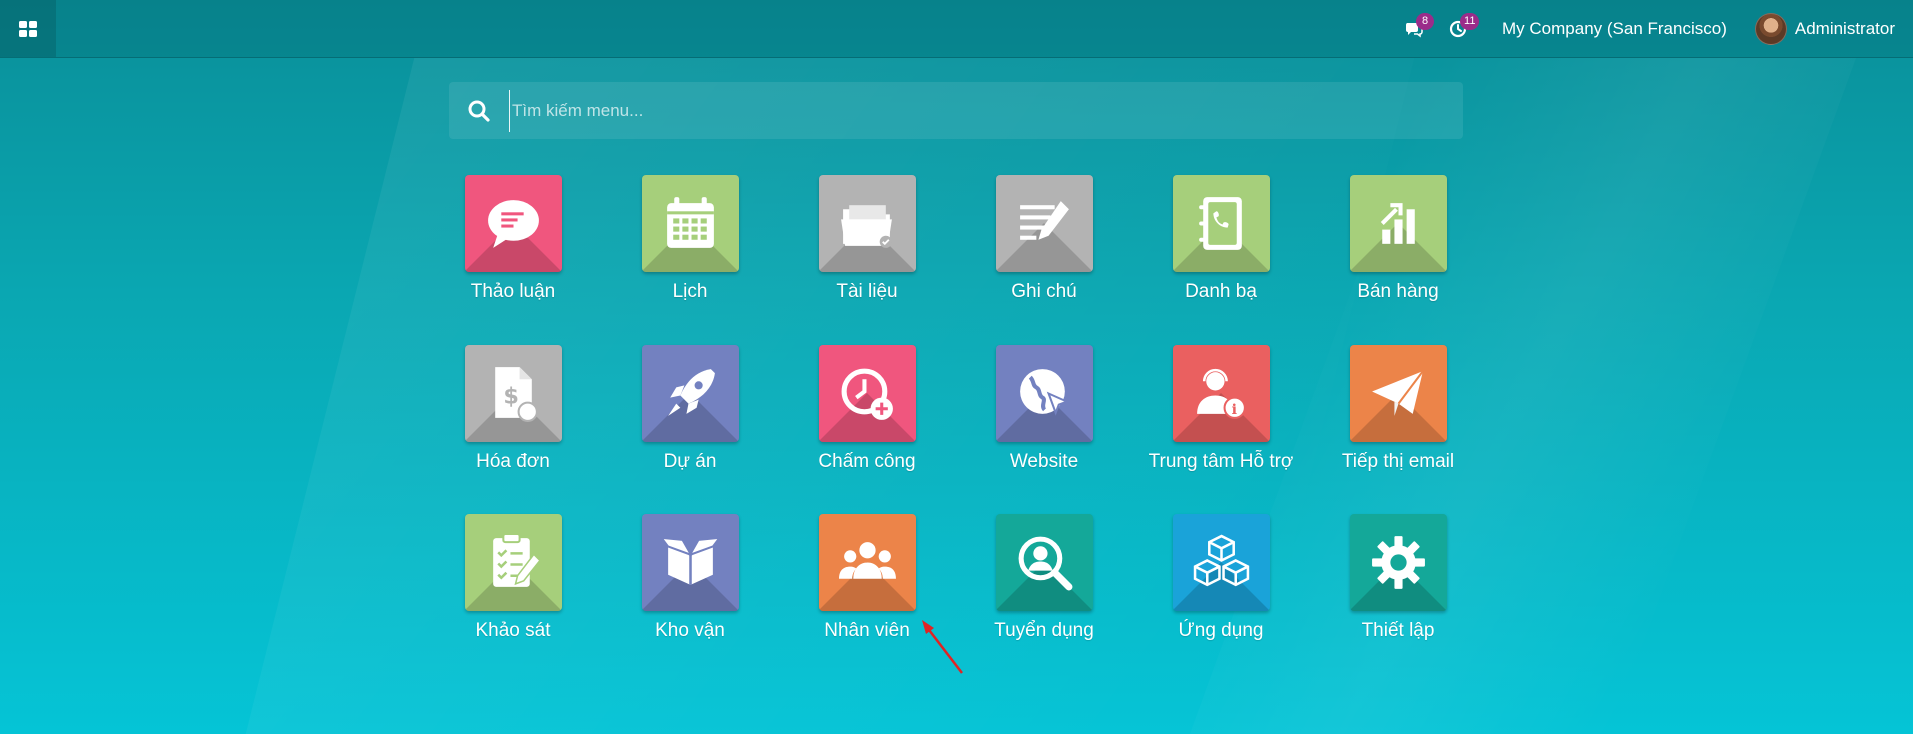 This screenshot has width=1913, height=734. Describe the element at coordinates (1425, 21) in the screenshot. I see `messages-badge: 8` at that location.